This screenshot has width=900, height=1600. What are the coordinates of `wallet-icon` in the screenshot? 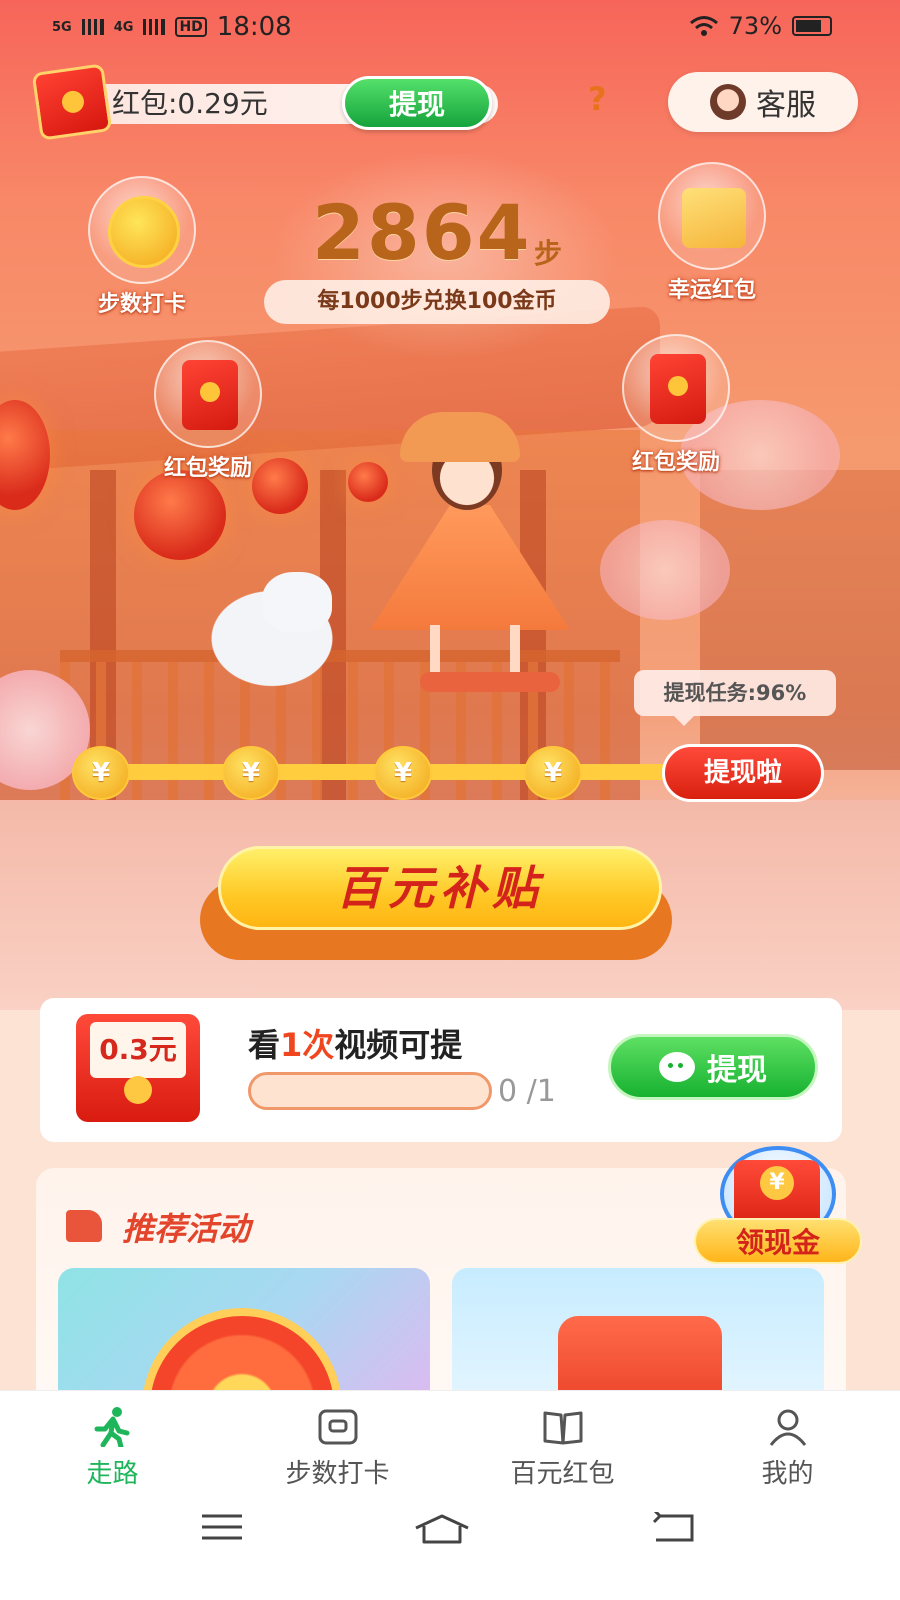 It's located at (337, 1427).